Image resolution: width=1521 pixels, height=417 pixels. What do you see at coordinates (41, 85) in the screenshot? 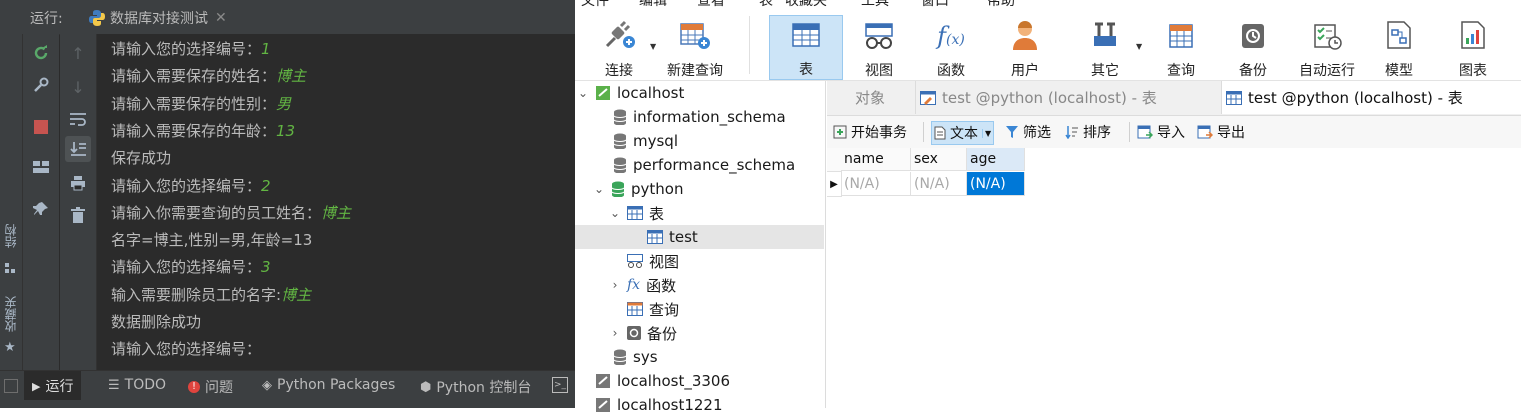
I see `settings-button` at bounding box center [41, 85].